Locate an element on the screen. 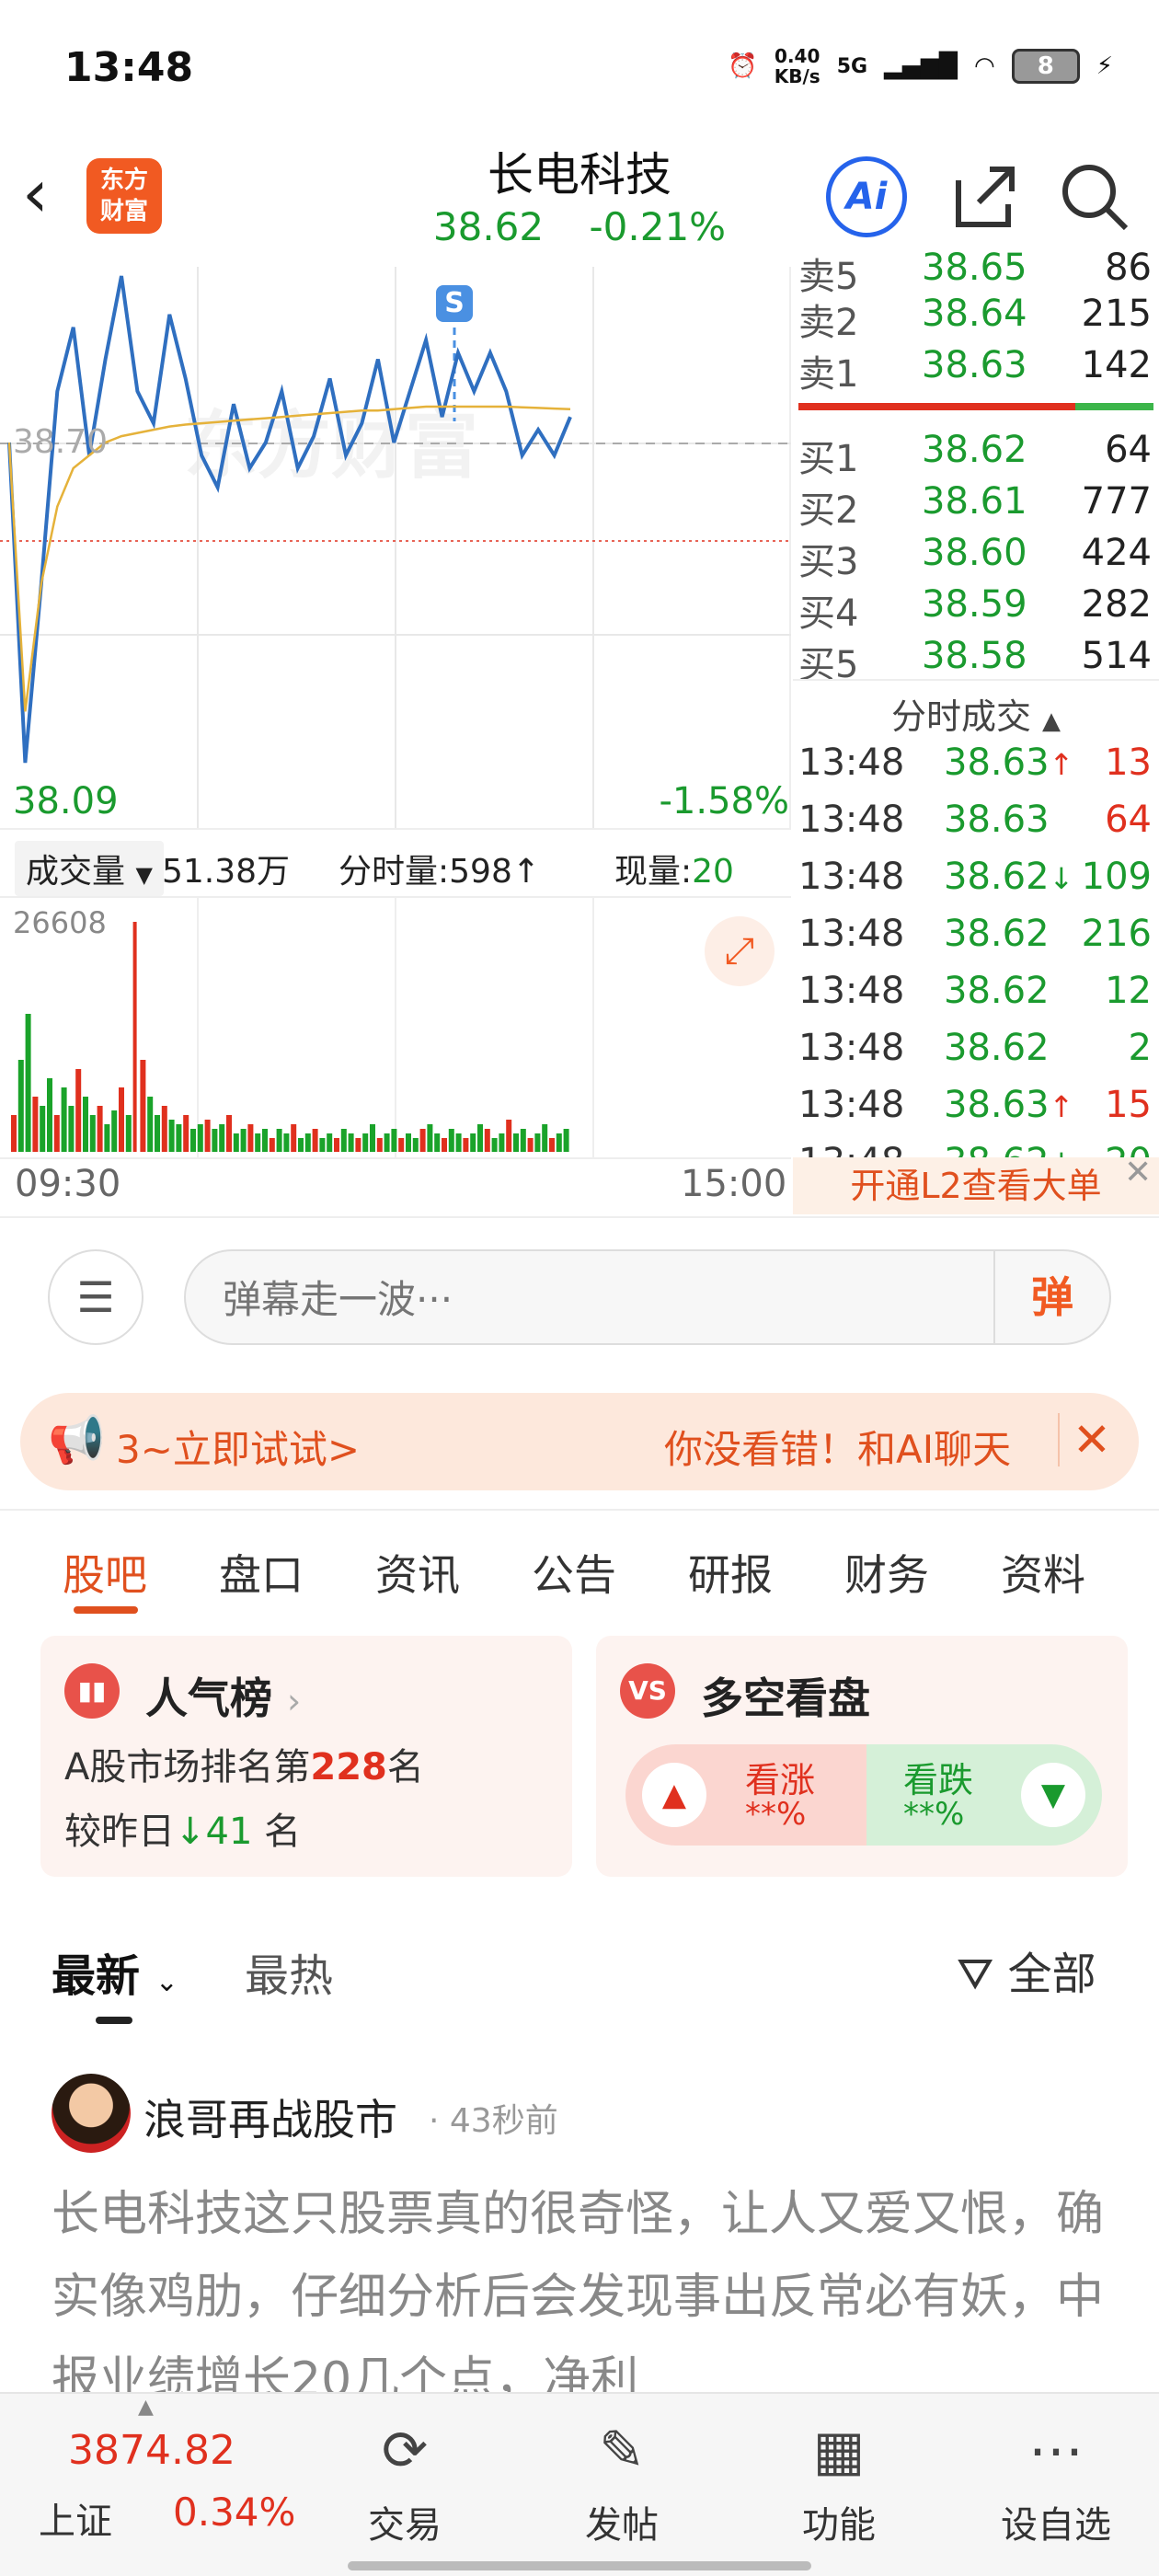 The image size is (1159, 2576). net-speed-value: 0.40 is located at coordinates (797, 56).